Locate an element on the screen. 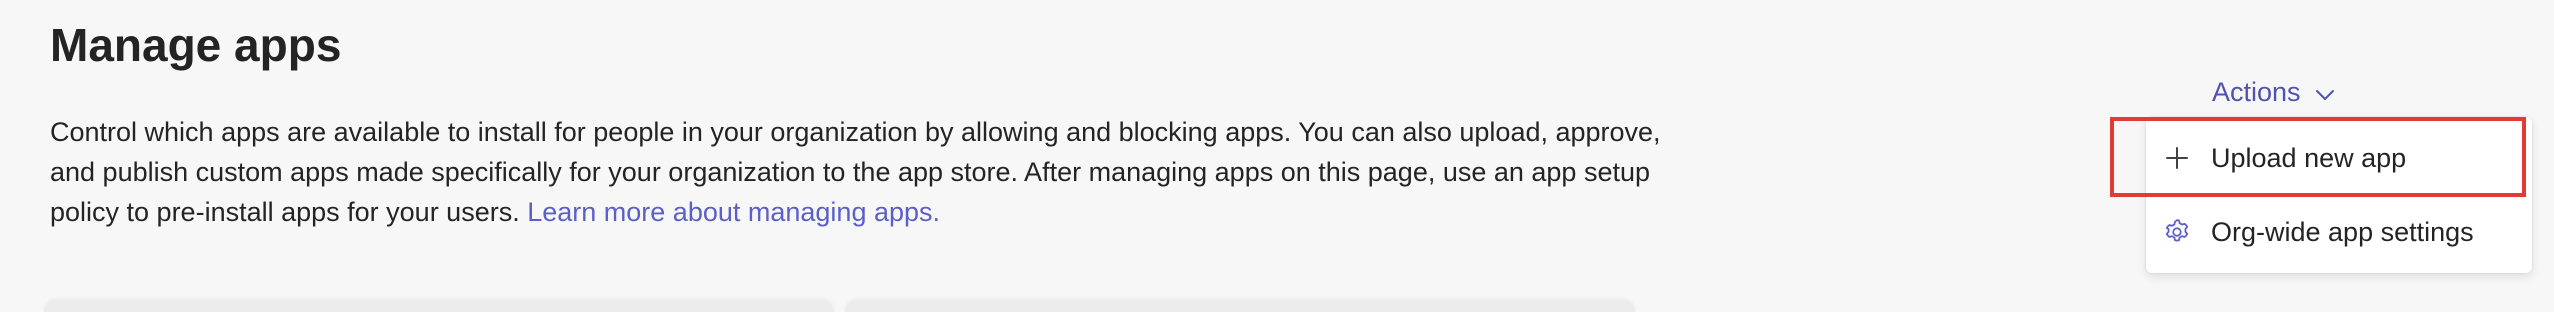  upload-new-app-label: Upload new app is located at coordinates (2309, 157).